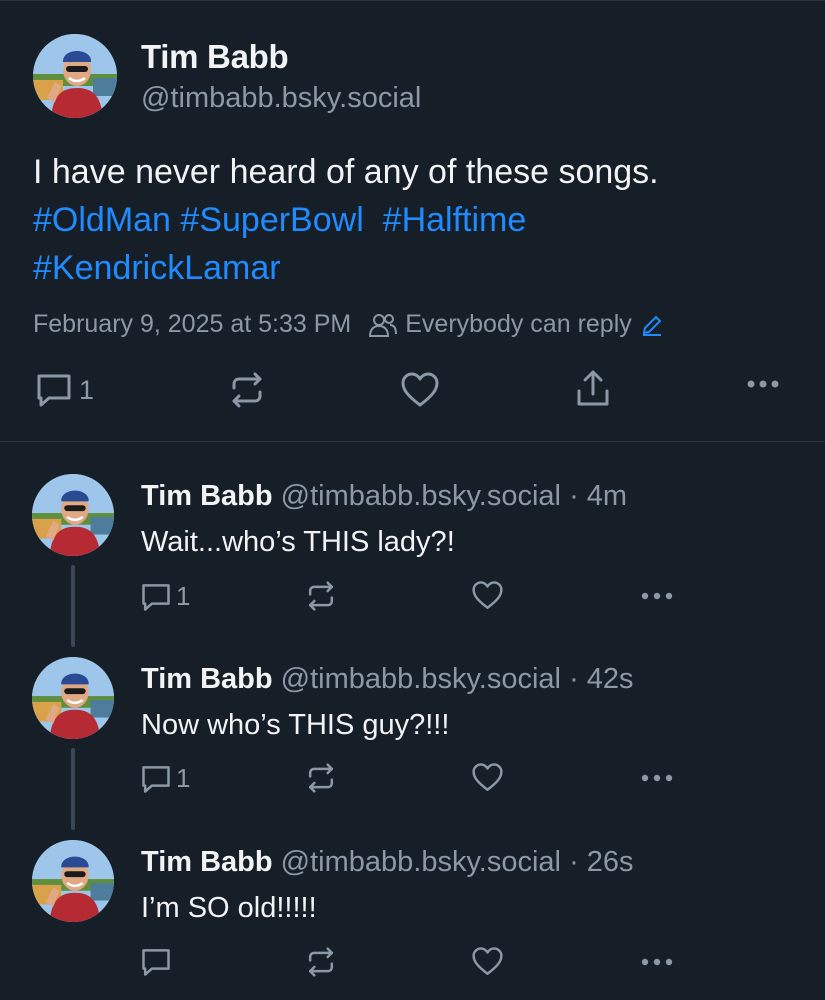 The width and height of the screenshot is (825, 1000). I want to click on post-age: 42s, so click(610, 679).